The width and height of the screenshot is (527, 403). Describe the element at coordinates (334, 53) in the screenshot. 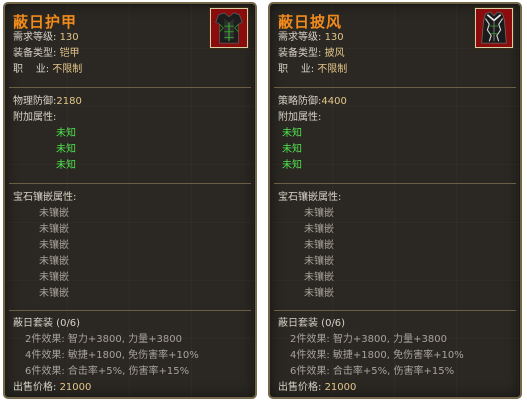

I see `equip-type-value: 披风` at that location.